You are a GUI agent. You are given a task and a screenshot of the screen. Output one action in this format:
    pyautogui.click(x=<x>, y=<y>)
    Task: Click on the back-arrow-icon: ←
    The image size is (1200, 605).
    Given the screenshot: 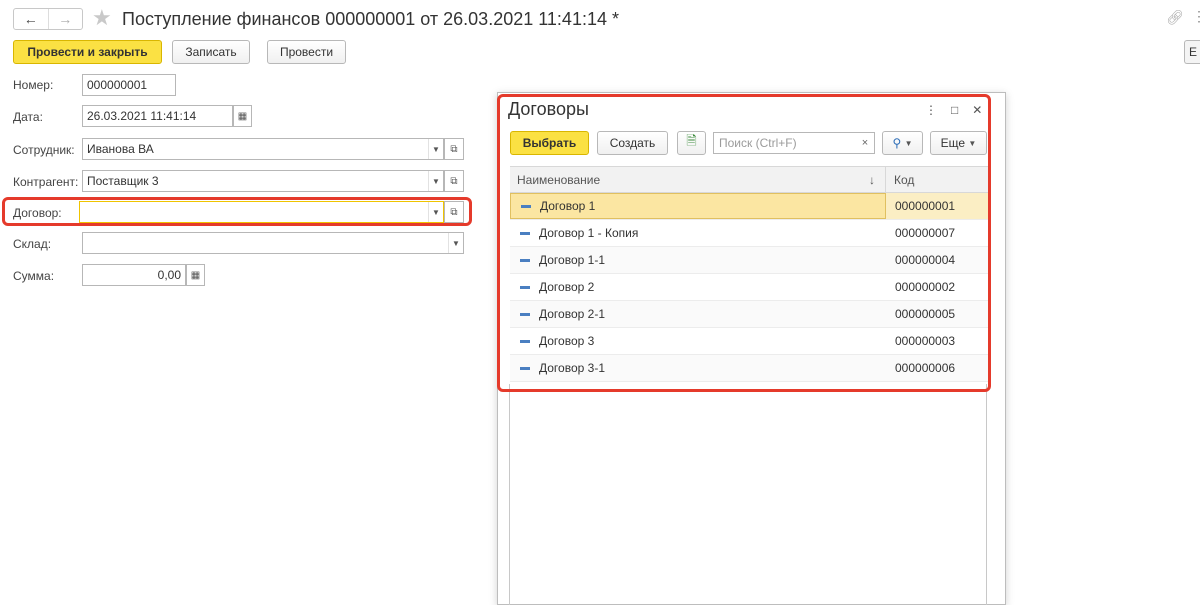 What is the action you would take?
    pyautogui.click(x=31, y=19)
    